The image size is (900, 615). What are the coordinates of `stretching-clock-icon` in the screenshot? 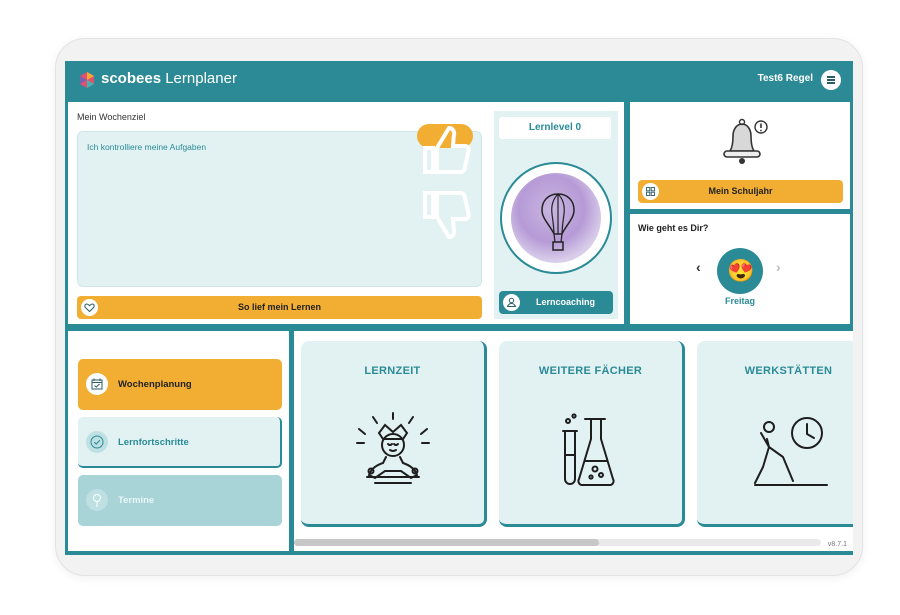 It's located at (790, 451).